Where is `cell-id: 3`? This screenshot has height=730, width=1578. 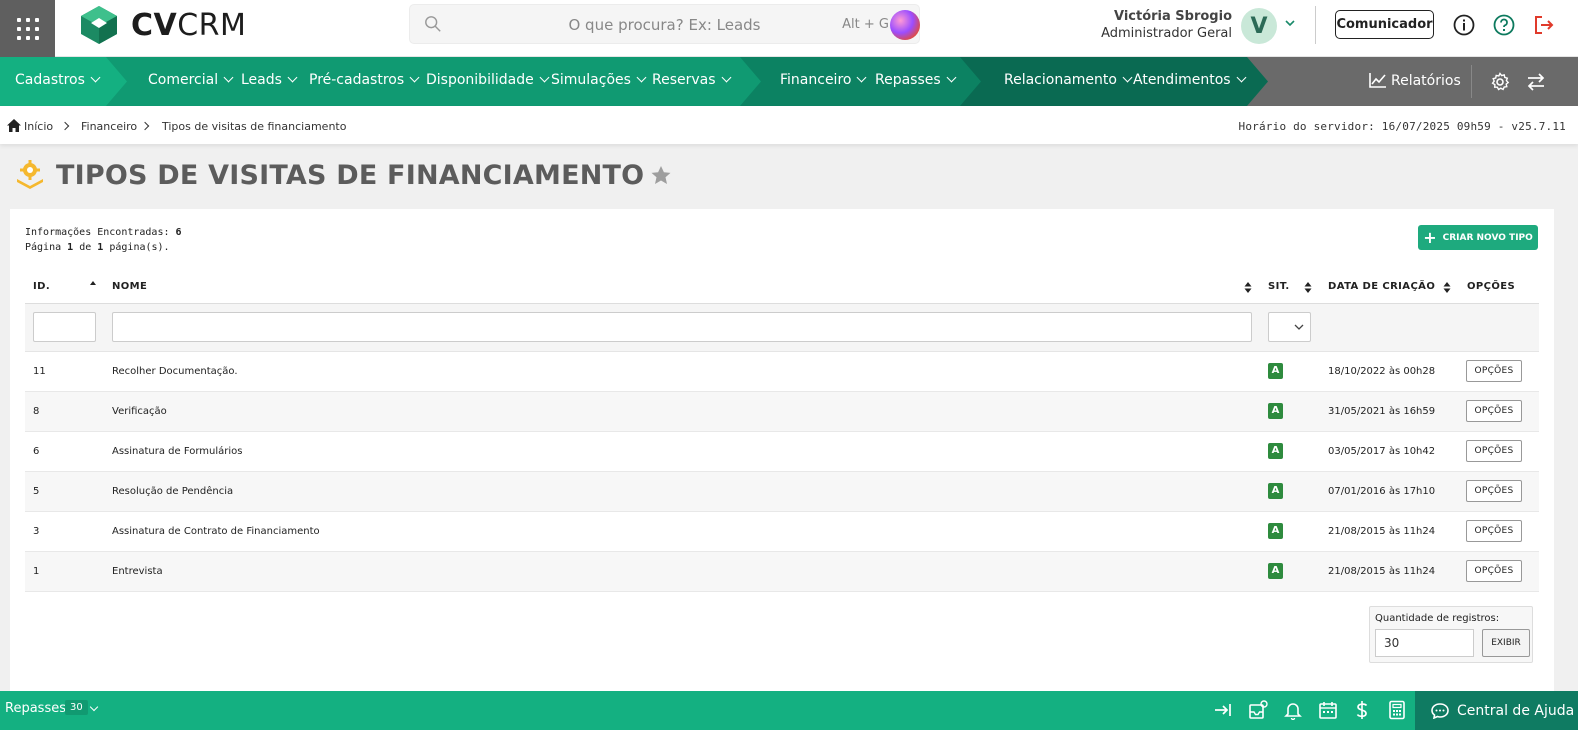
cell-id: 3 is located at coordinates (64, 531).